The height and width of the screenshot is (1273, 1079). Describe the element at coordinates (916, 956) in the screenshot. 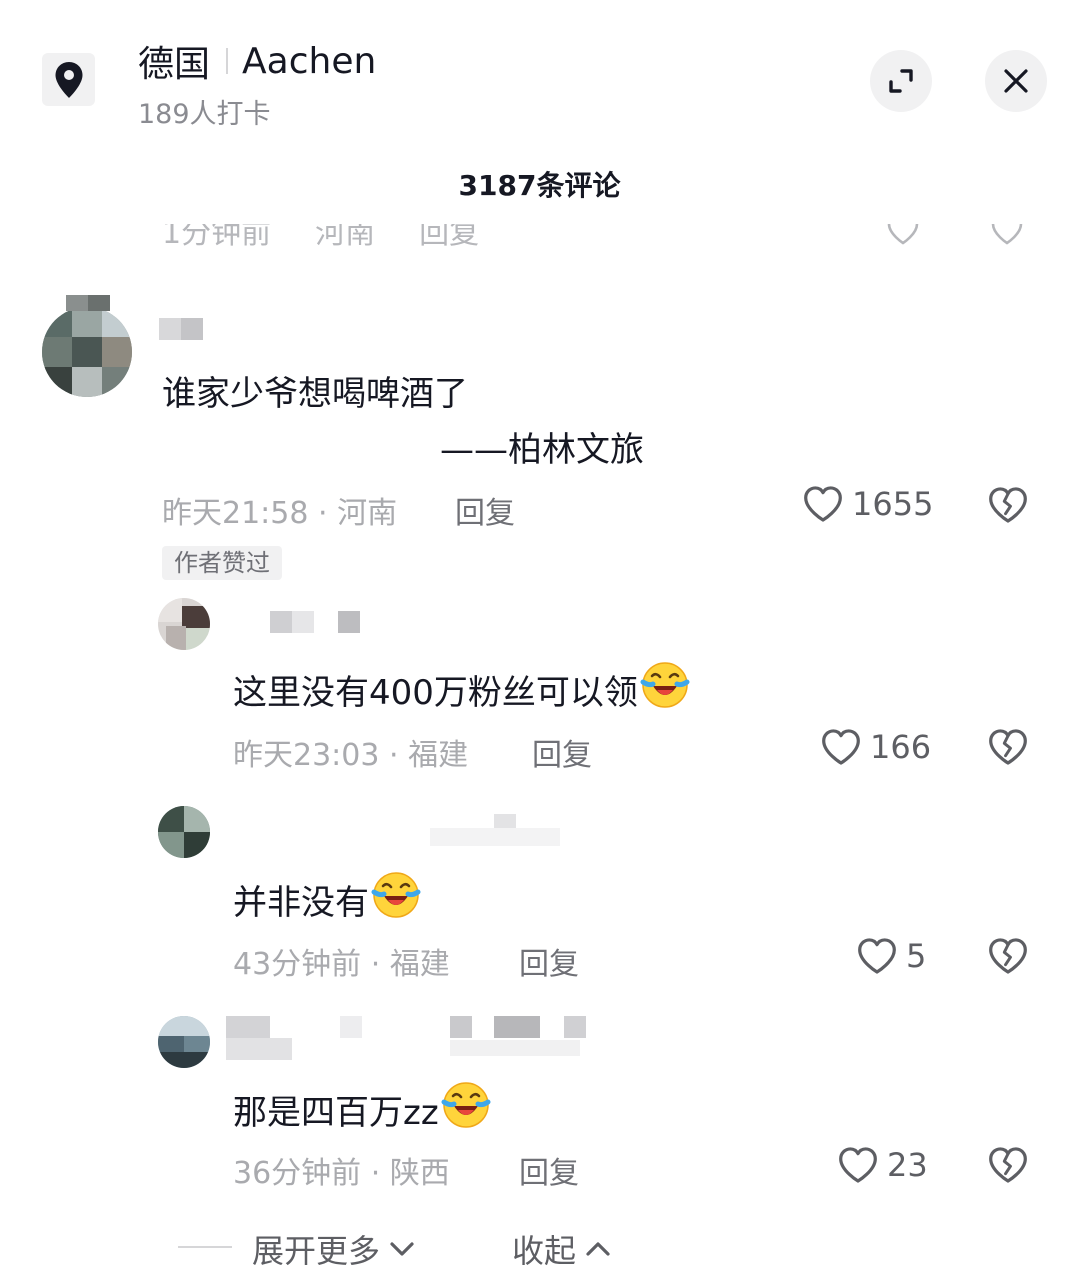

I see `like-count: 5` at that location.